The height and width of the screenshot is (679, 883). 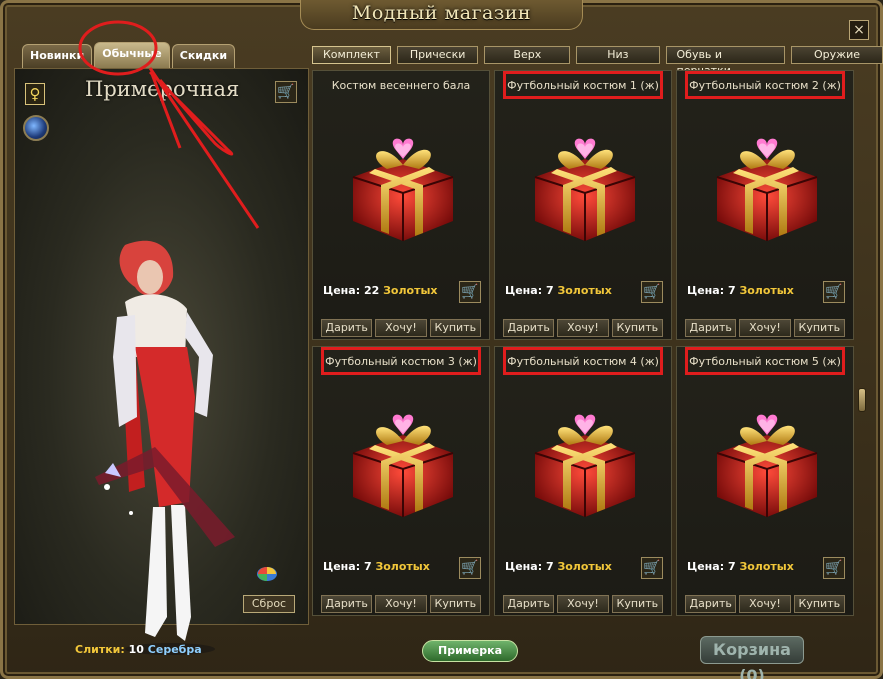 What do you see at coordinates (583, 85) in the screenshot?
I see `item-name: Футбольный костюм 1 (ж)` at bounding box center [583, 85].